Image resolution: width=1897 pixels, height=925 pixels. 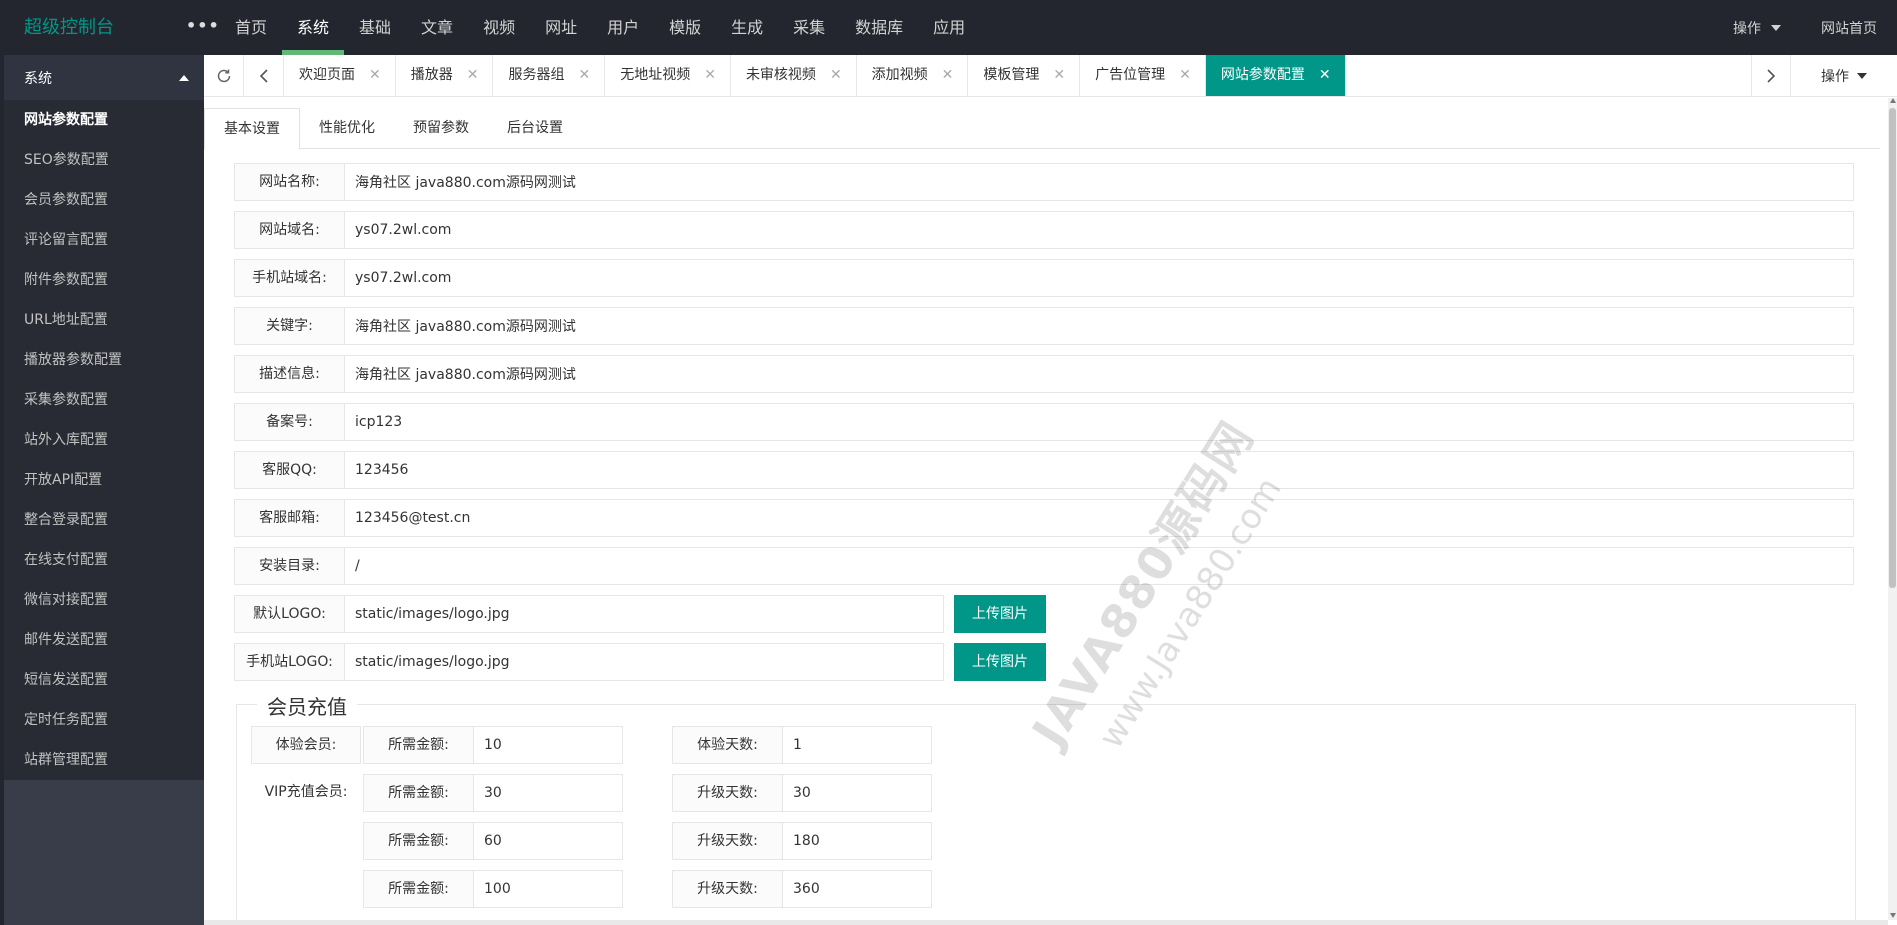 I want to click on trial-days-input, so click(x=857, y=745).